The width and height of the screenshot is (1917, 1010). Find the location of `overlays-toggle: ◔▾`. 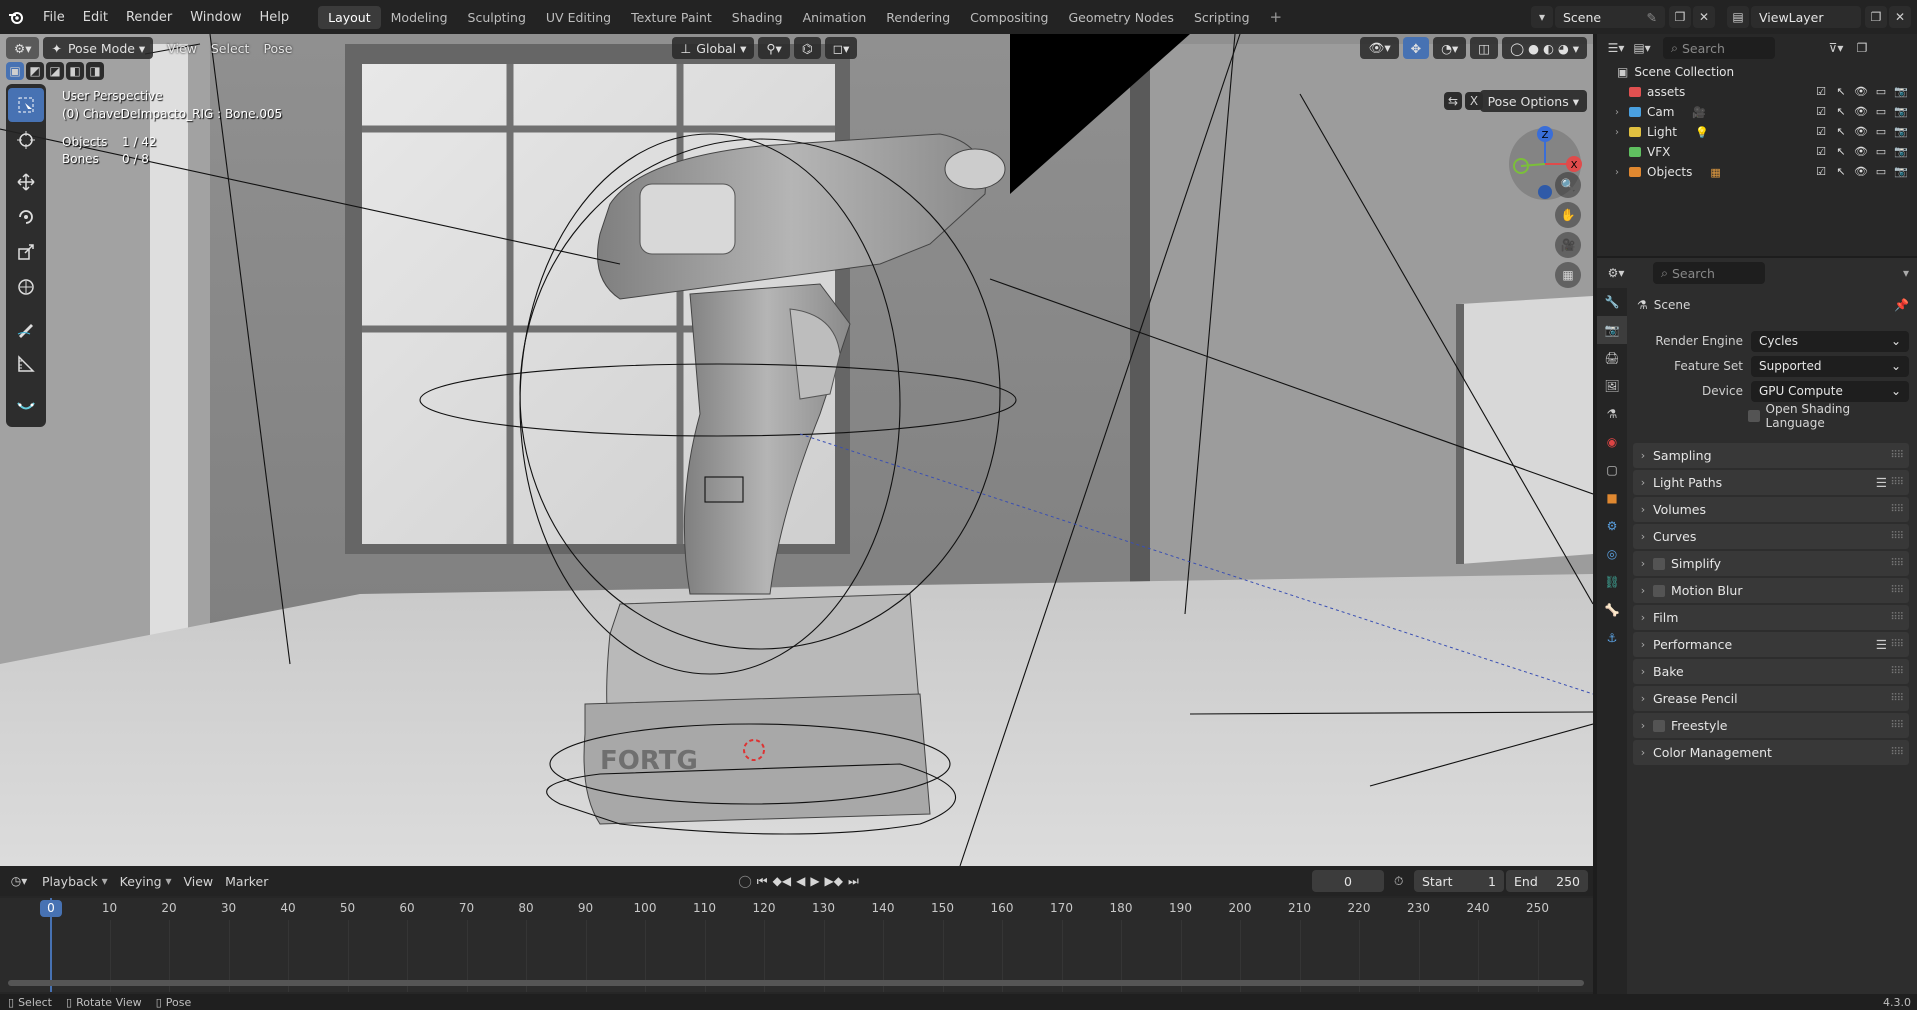

overlays-toggle: ◔▾ is located at coordinates (1450, 48).